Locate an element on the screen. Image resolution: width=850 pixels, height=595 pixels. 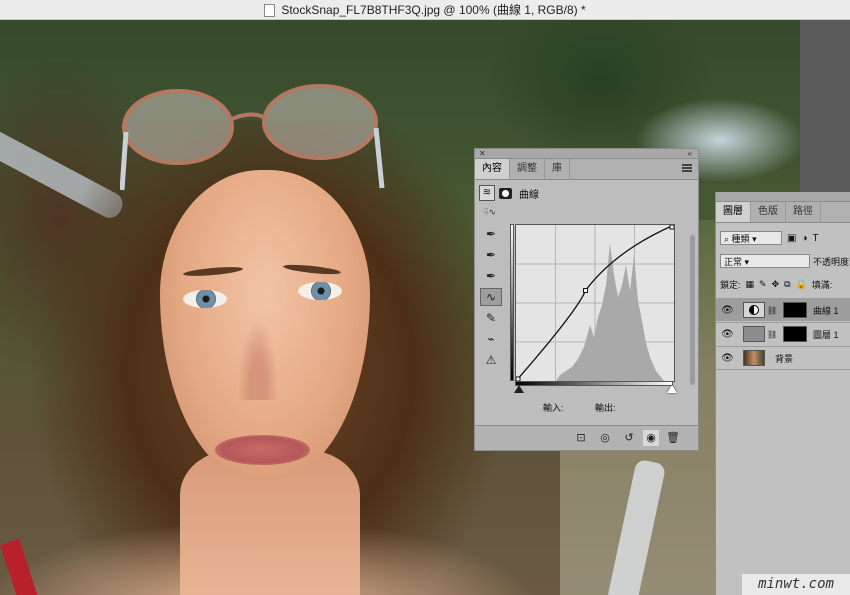
black-point-slider is located at coordinates (519, 389).